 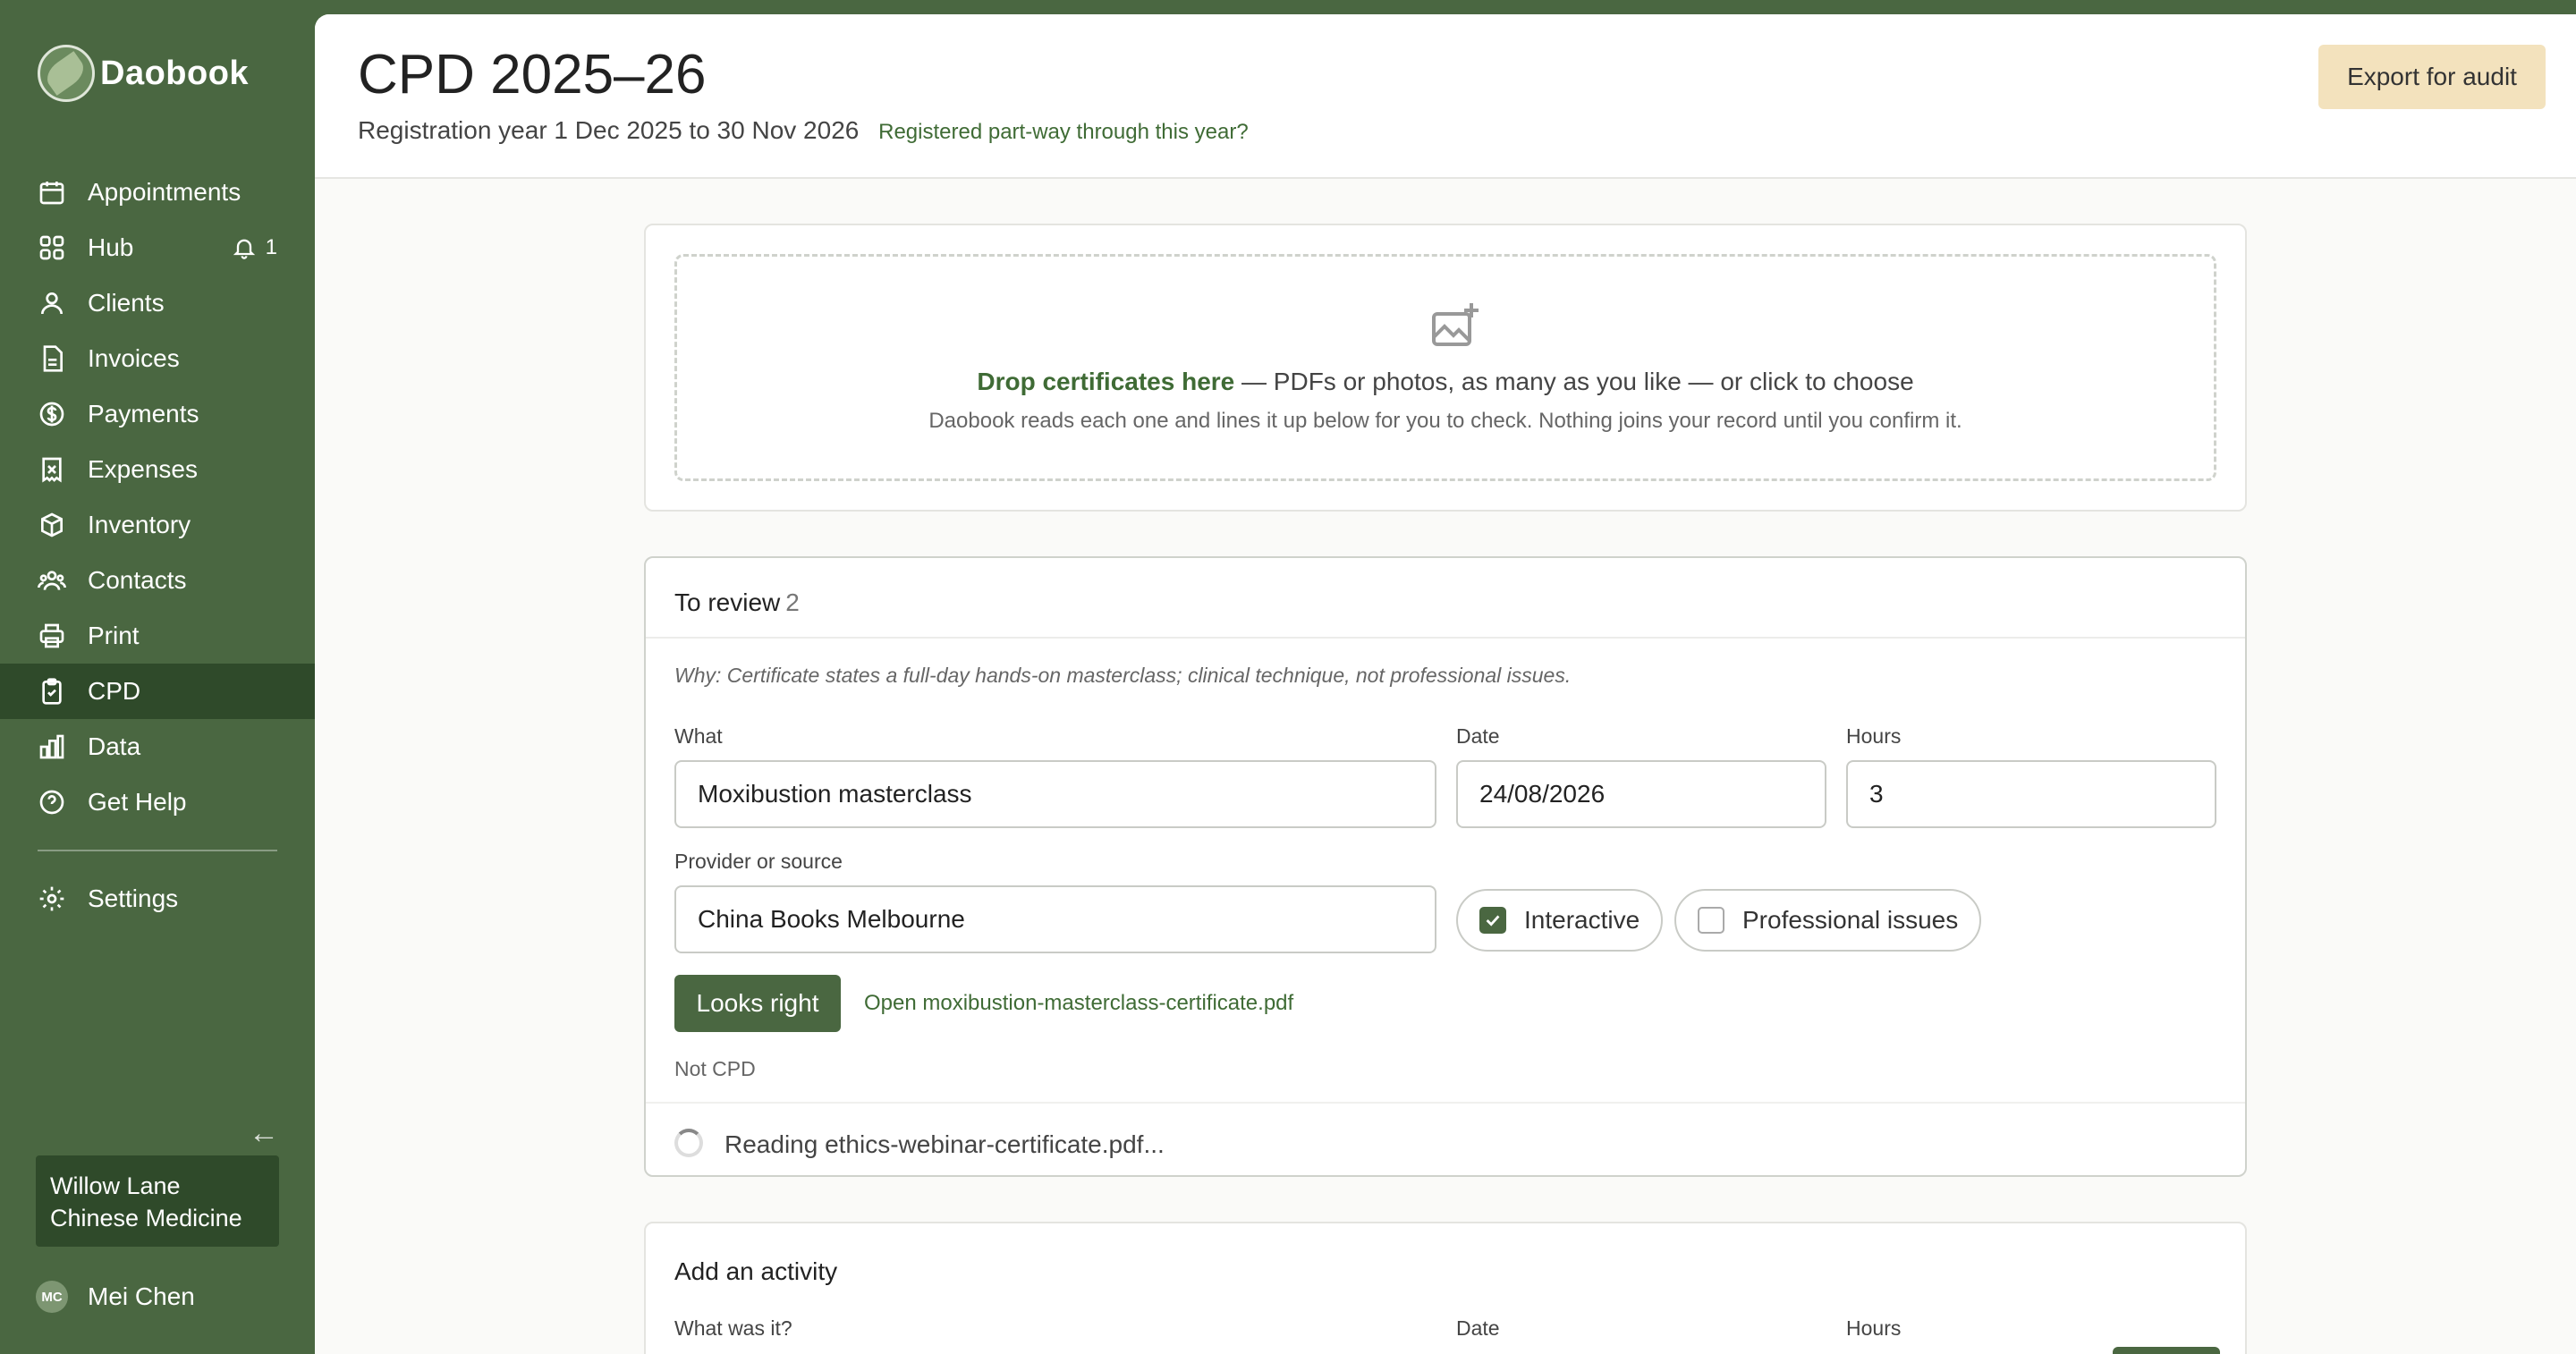 What do you see at coordinates (114, 746) in the screenshot?
I see `sidebar-item-label: Data` at bounding box center [114, 746].